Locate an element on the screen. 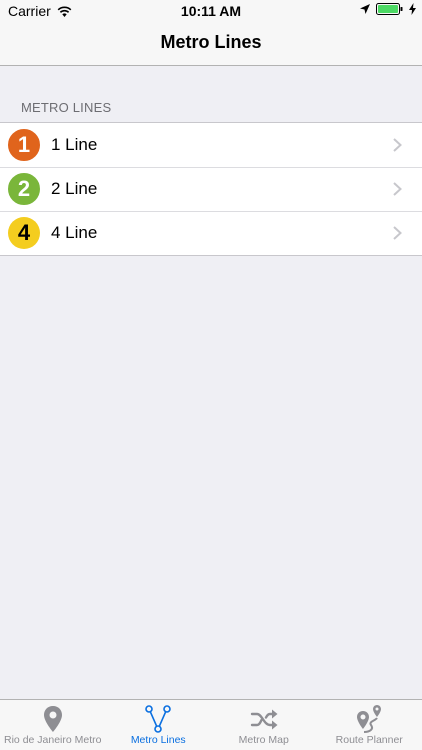 Image resolution: width=422 pixels, height=750 pixels. list-item-line-4: 4 4 Line is located at coordinates (211, 233).